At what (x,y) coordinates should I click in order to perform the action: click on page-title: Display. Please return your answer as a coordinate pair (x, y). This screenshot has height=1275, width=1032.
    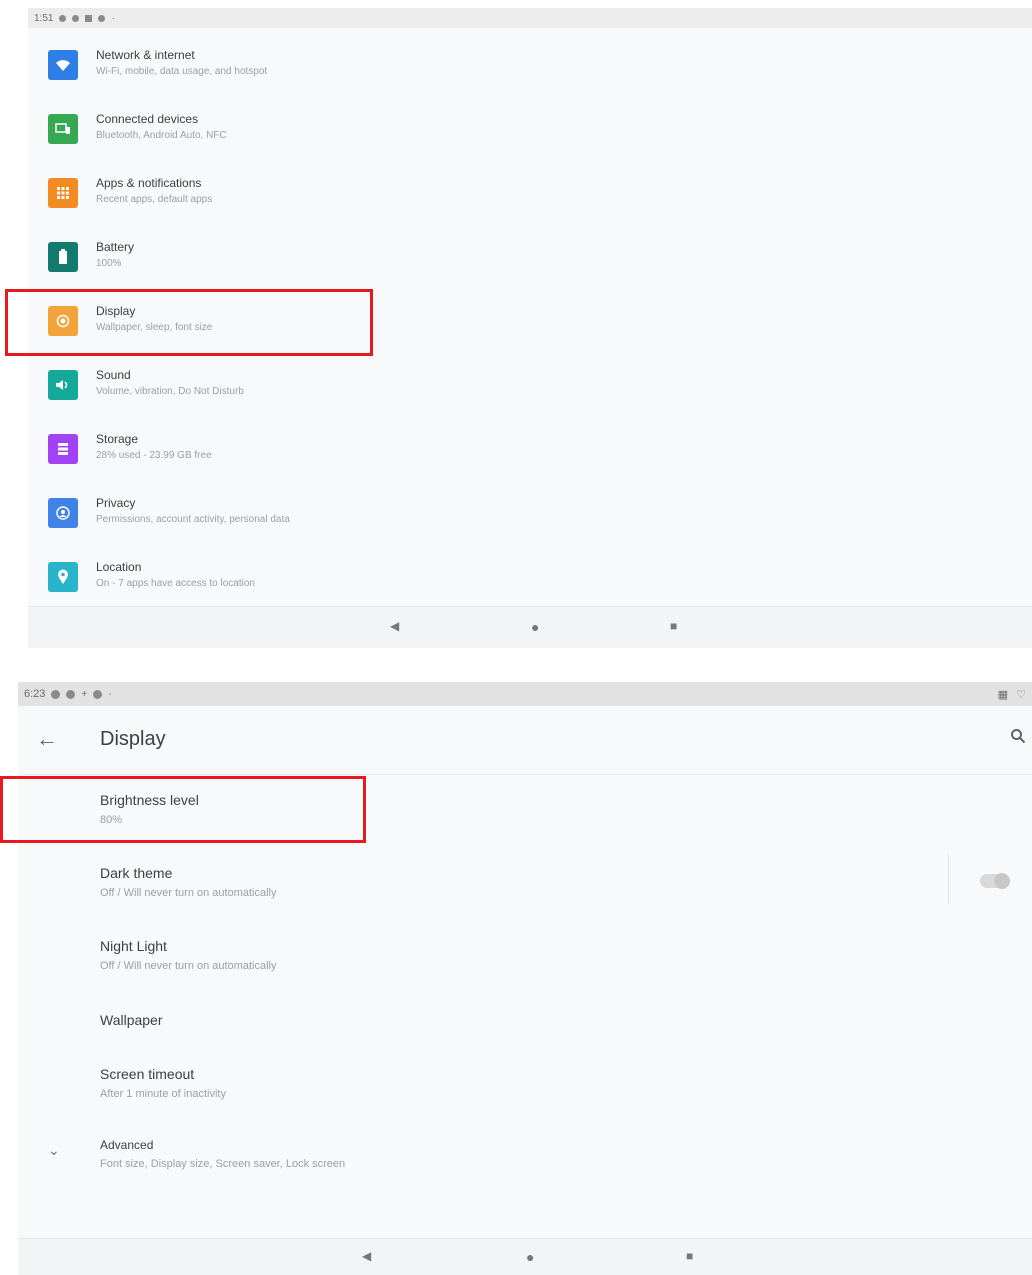
    Looking at the image, I should click on (133, 739).